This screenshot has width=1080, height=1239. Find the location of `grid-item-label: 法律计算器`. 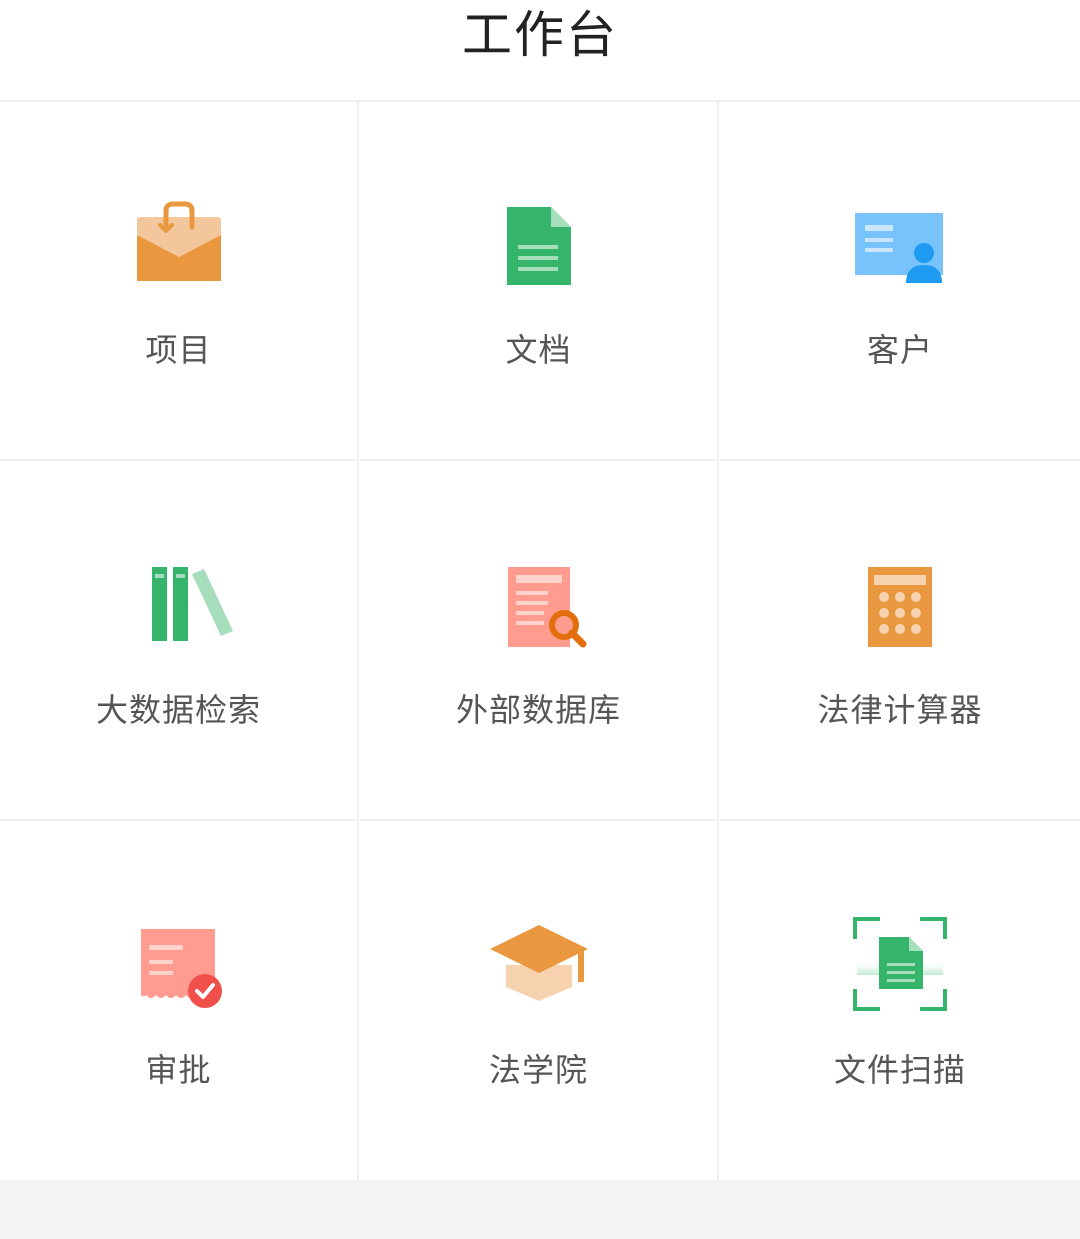

grid-item-label: 法律计算器 is located at coordinates (900, 710).